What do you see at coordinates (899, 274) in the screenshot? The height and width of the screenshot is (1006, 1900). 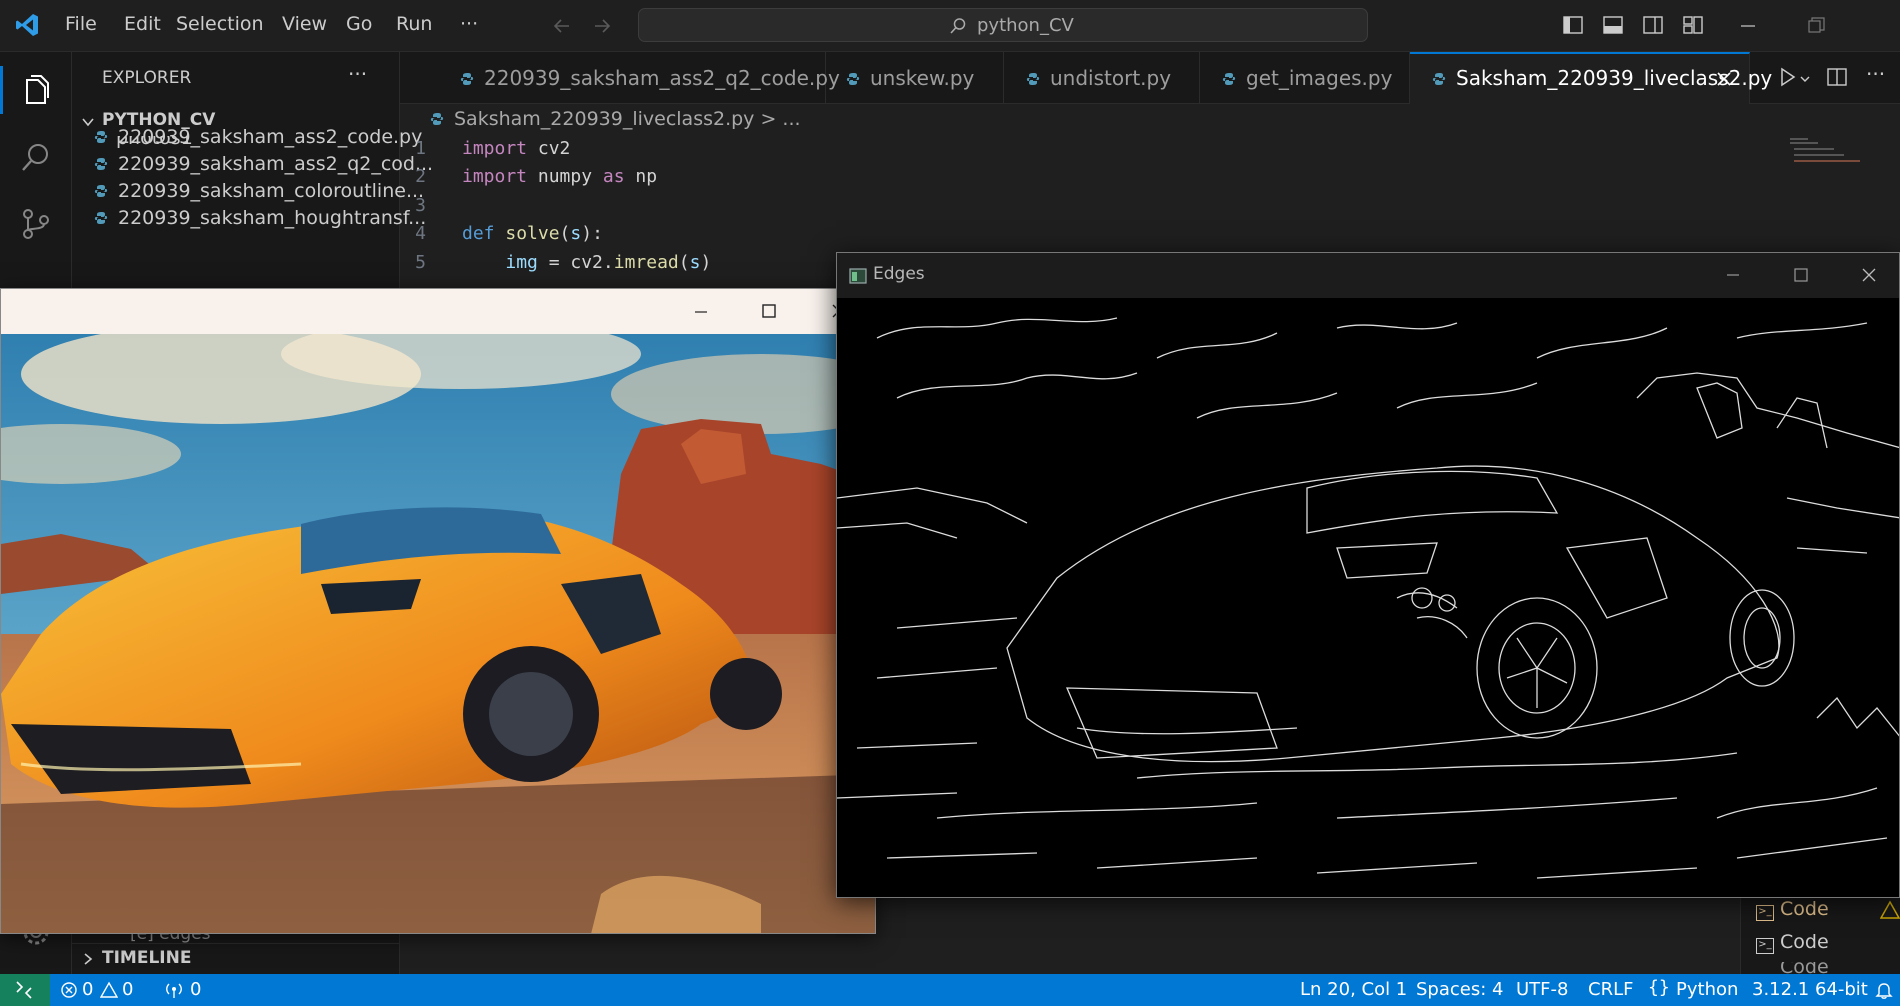 I see `edges-window-title: Edges` at bounding box center [899, 274].